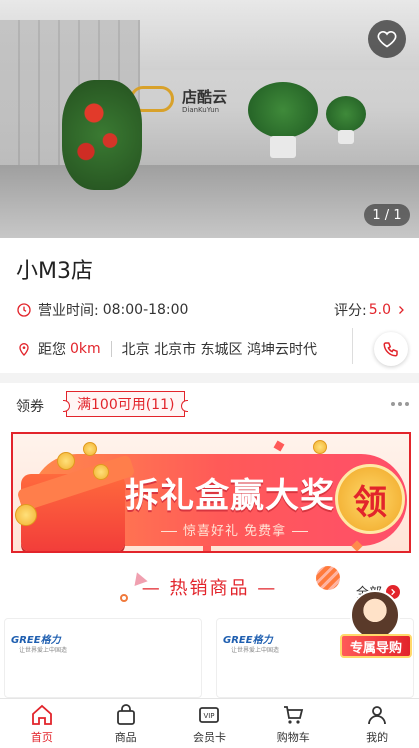  Describe the element at coordinates (30, 407) in the screenshot. I see `coupon-label: 领券` at that location.